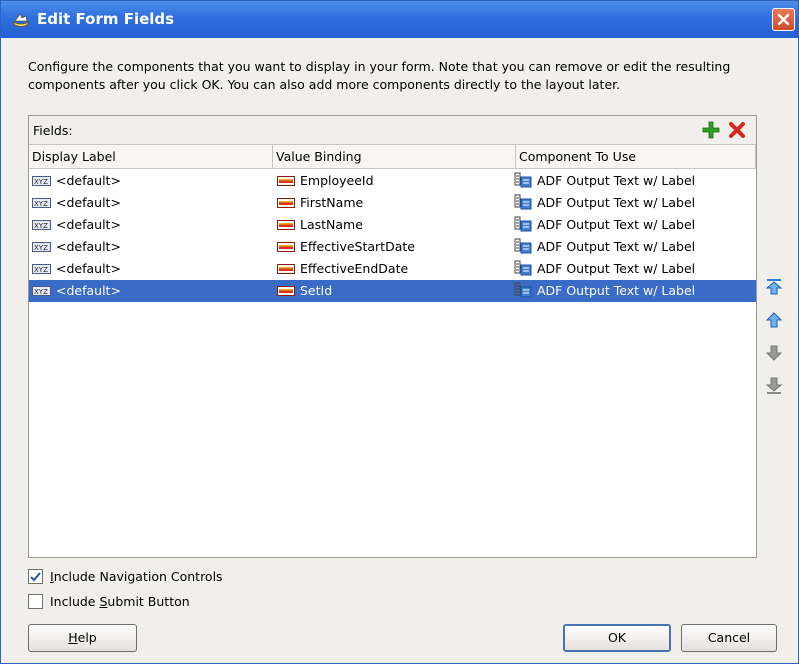 The width and height of the screenshot is (799, 664). What do you see at coordinates (774, 353) in the screenshot?
I see `move-down-icon` at bounding box center [774, 353].